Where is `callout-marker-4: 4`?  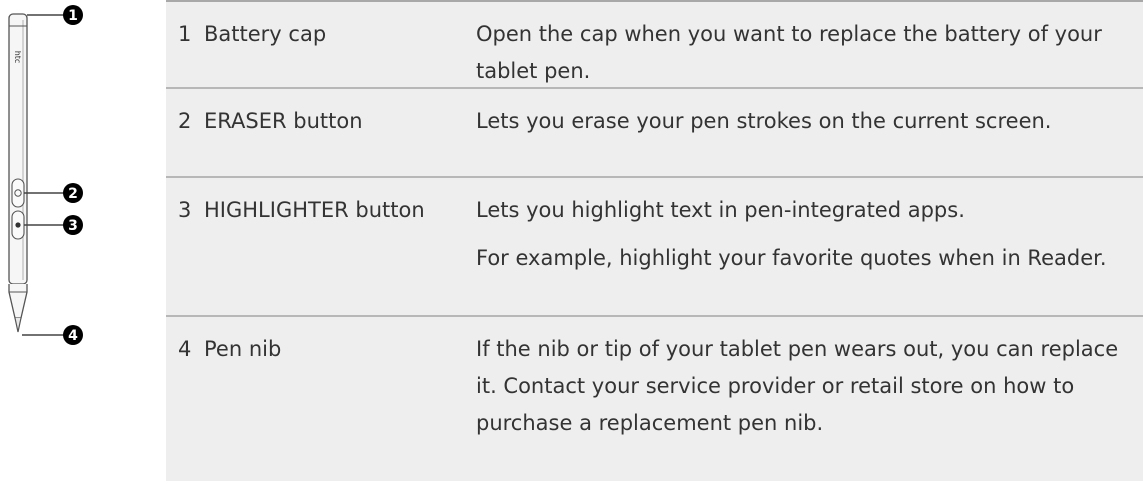 callout-marker-4: 4 is located at coordinates (73, 335).